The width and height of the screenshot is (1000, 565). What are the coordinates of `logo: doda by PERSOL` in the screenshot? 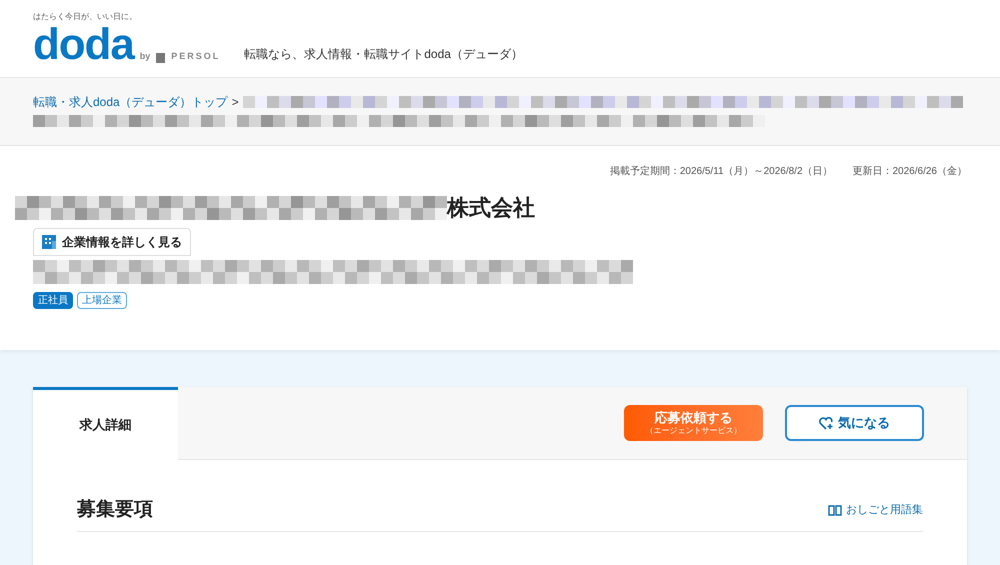 It's located at (126, 44).